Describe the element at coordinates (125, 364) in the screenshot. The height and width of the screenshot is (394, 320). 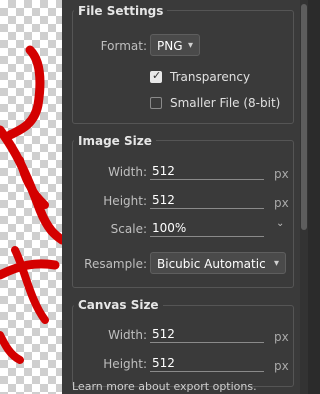
I see `canvas-height-label: Height:` at that location.